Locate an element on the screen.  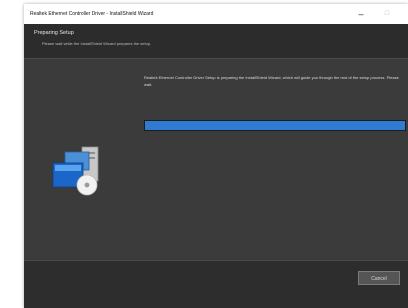
wizard-footer: Cancel is located at coordinates (216, 284).